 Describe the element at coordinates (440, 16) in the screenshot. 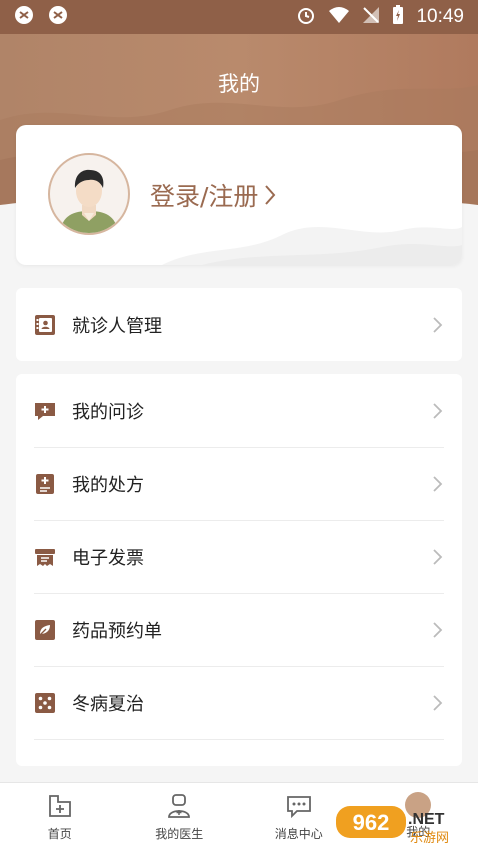

I see `status-time: 10:49` at that location.